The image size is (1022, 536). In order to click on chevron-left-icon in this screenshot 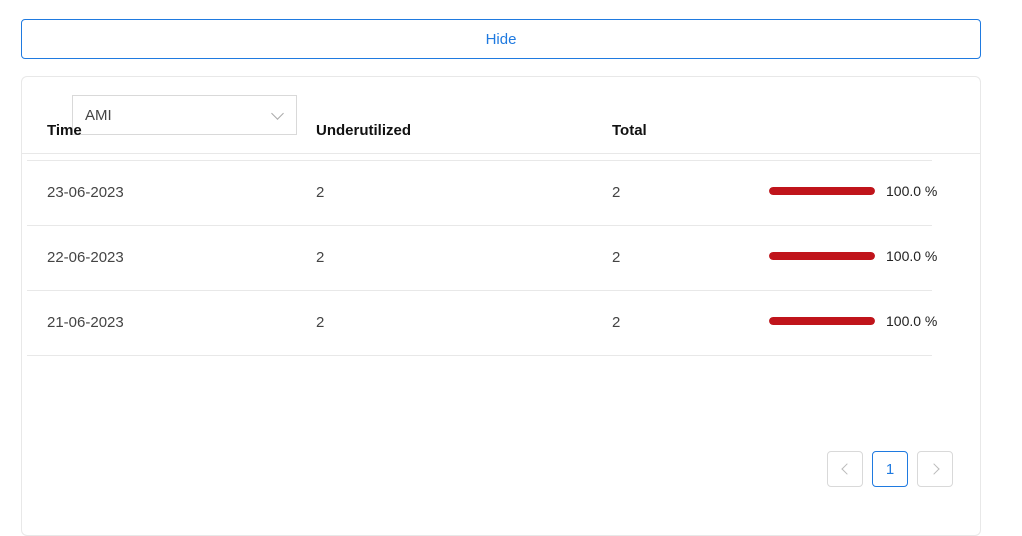, I will do `click(846, 469)`.